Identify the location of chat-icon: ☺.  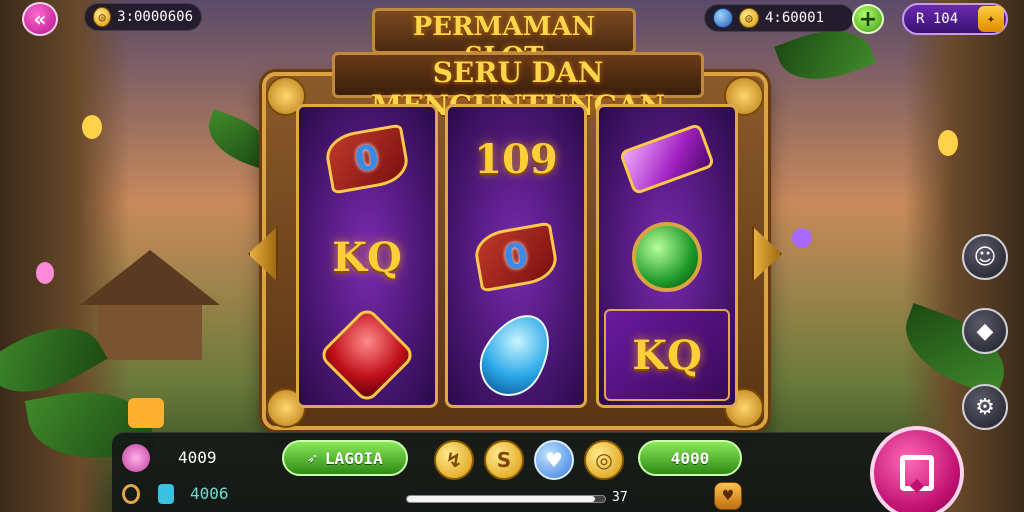
(985, 257).